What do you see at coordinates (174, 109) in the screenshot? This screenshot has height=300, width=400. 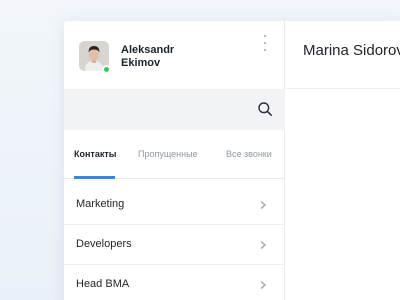 I see `search-bar` at bounding box center [174, 109].